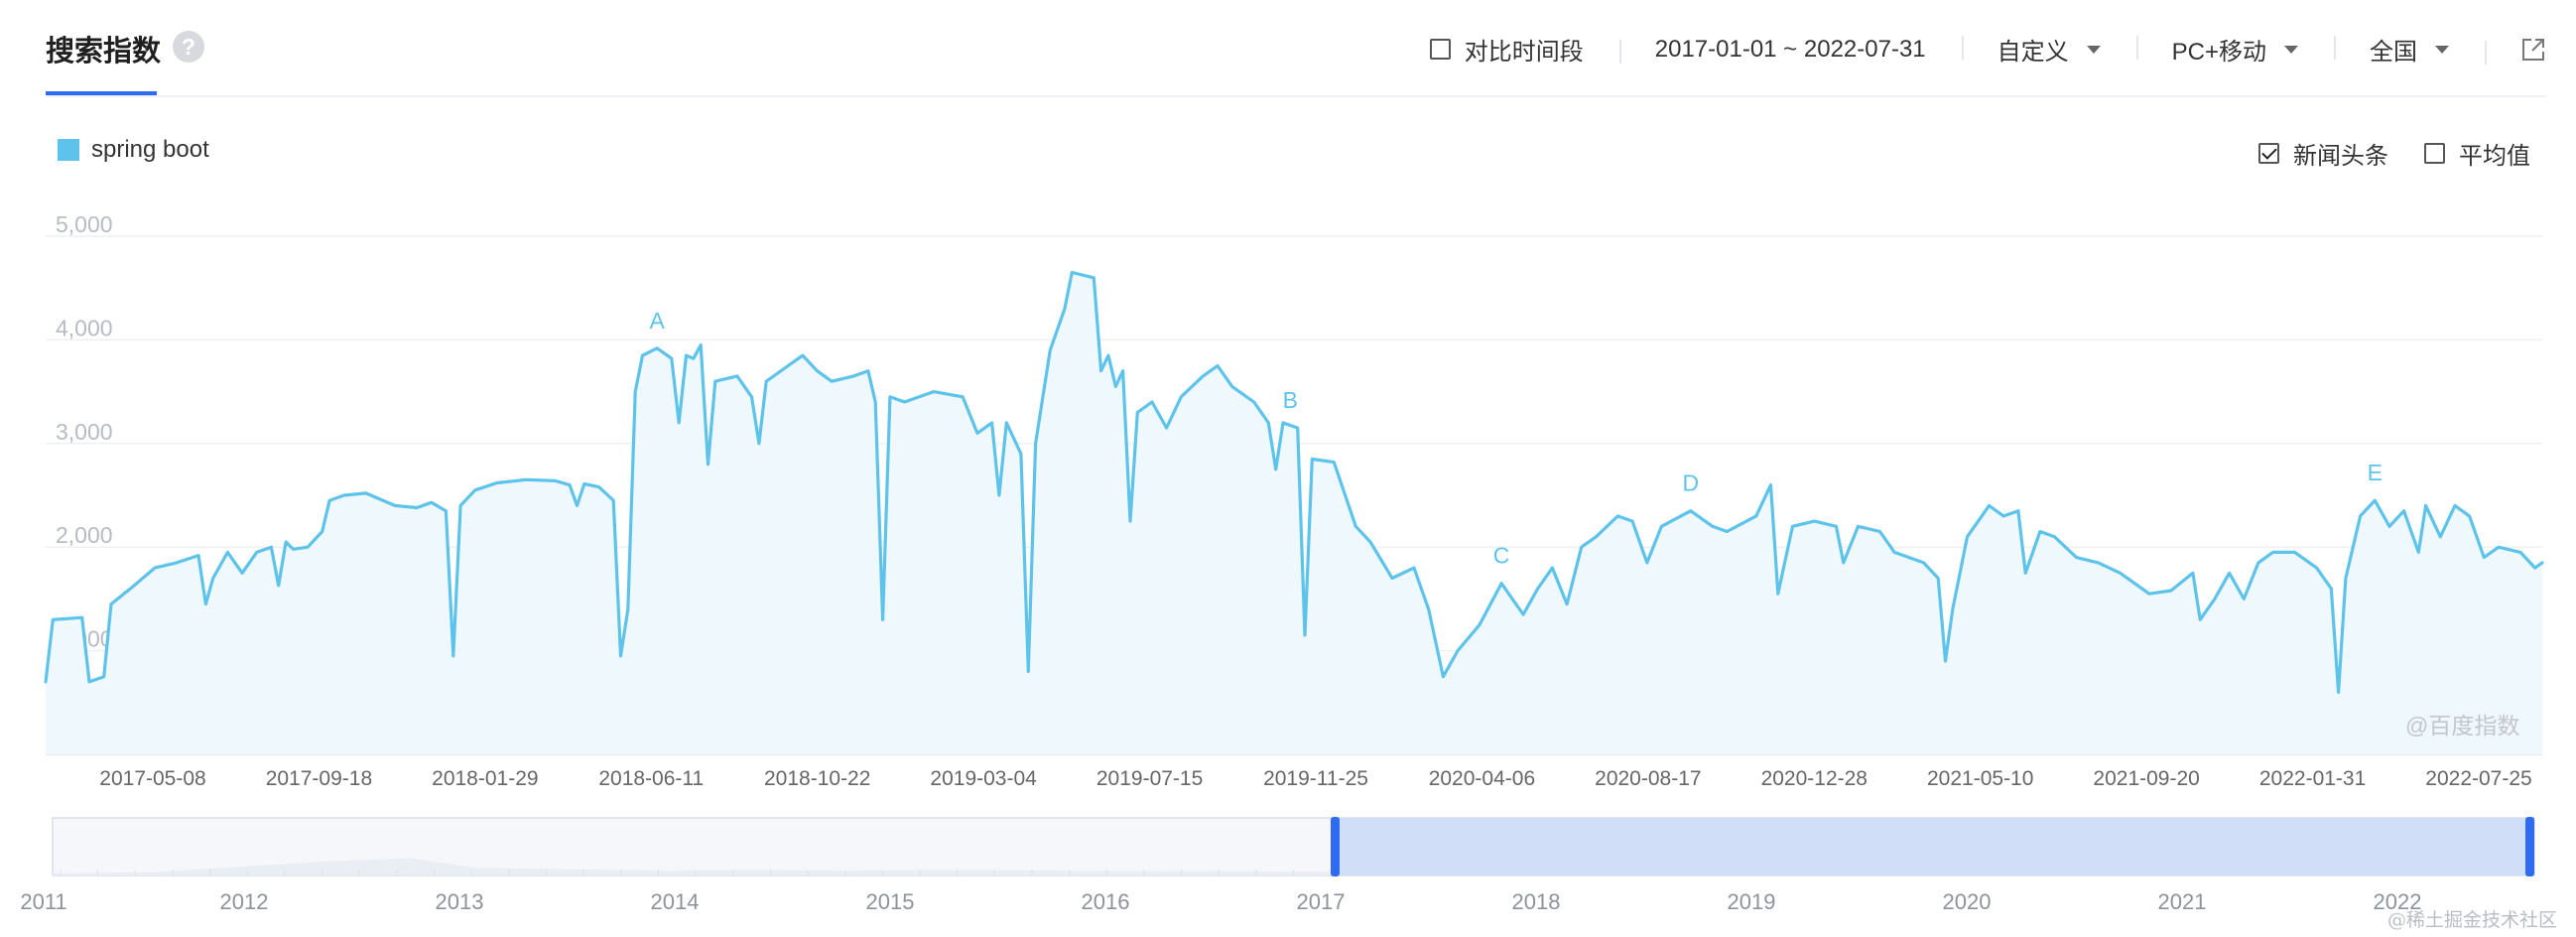 The width and height of the screenshot is (2576, 937). What do you see at coordinates (1290, 400) in the screenshot?
I see `annotation-marker-b: B` at bounding box center [1290, 400].